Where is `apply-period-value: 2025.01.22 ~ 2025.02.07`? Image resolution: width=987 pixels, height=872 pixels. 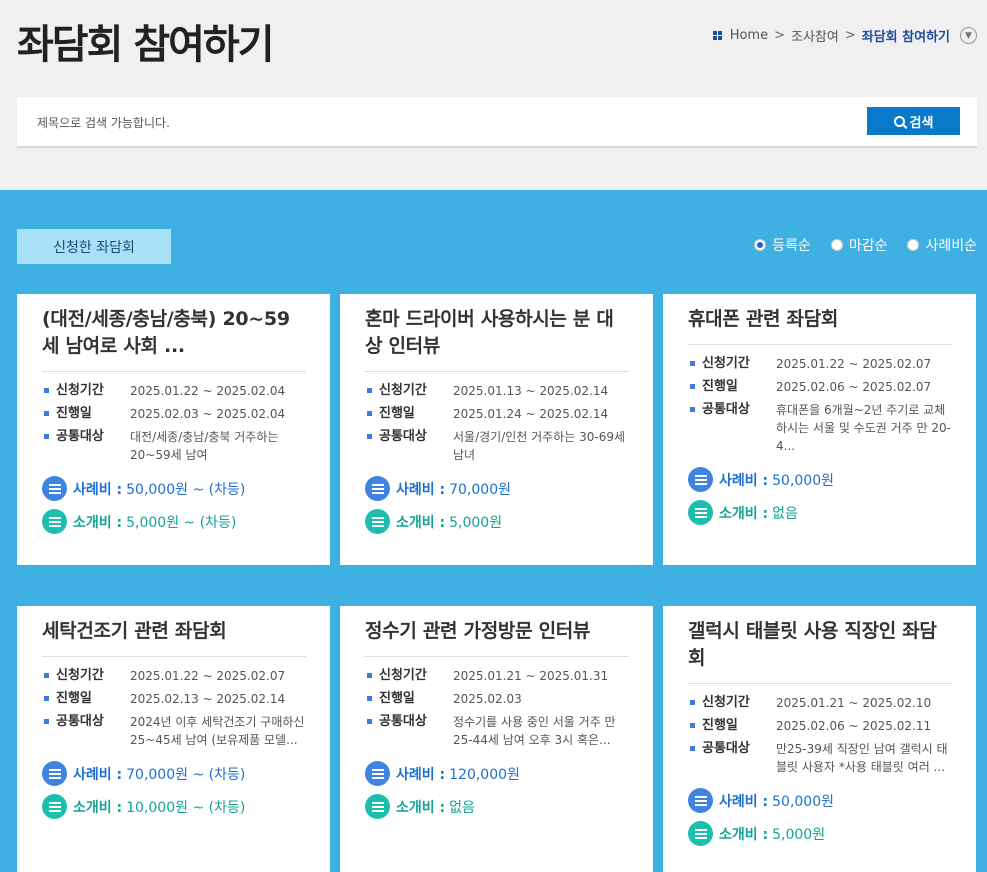
apply-period-value: 2025.01.22 ~ 2025.02.07 is located at coordinates (854, 364).